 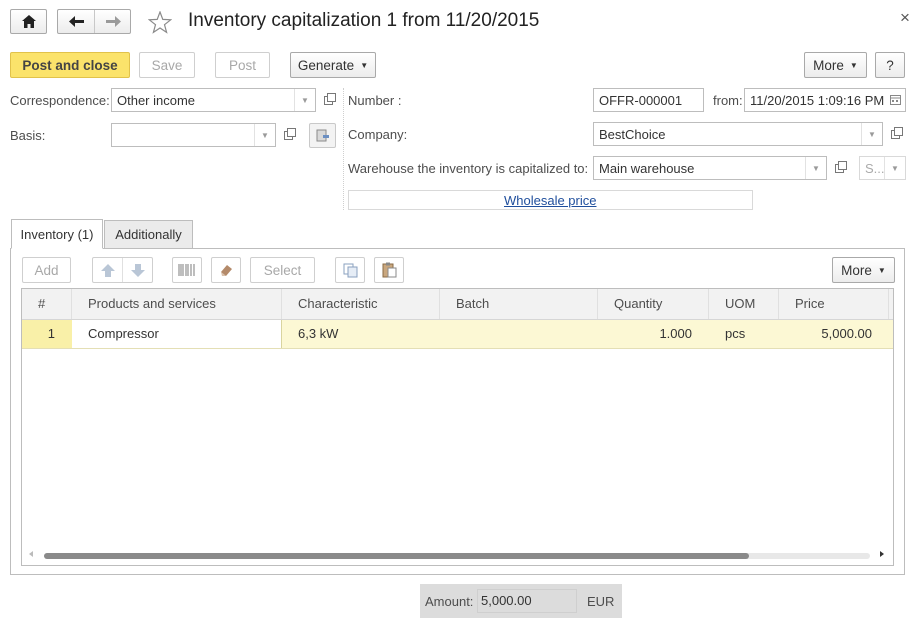 I want to click on calendar-icon, so click(x=895, y=100).